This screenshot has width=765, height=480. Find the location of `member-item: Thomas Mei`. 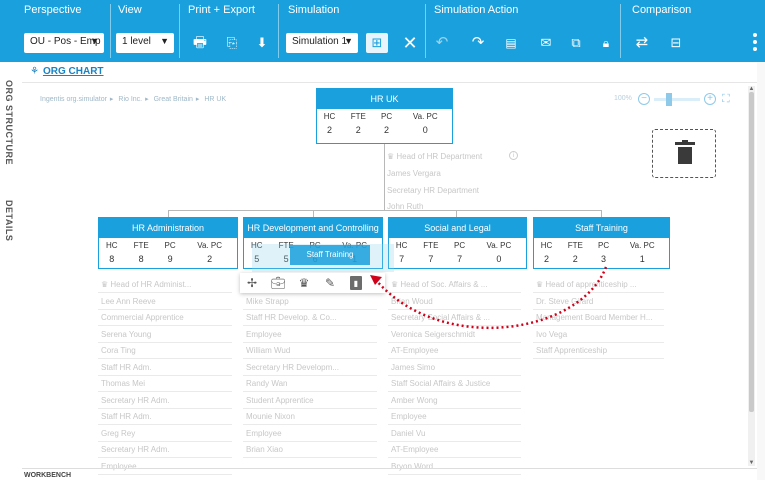

member-item: Thomas Mei is located at coordinates (123, 383).